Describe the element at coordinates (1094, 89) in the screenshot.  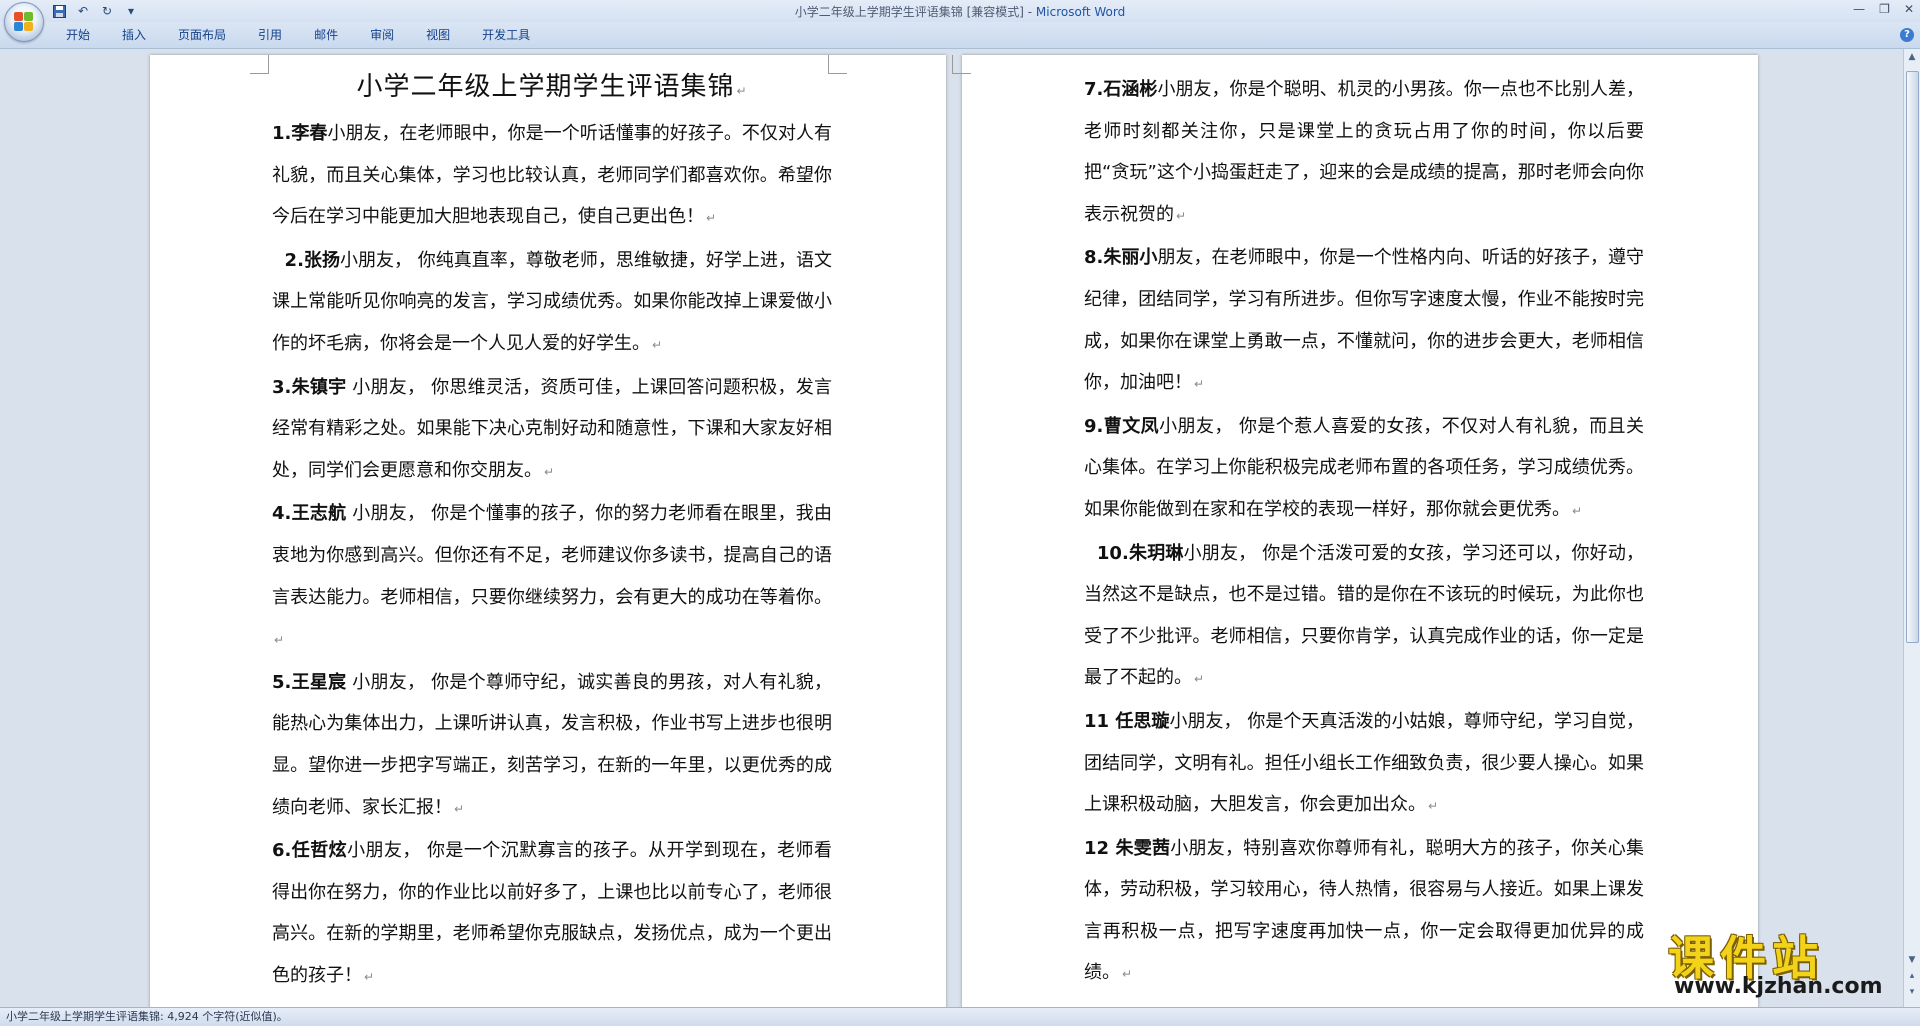
I see `entry-number: 7.` at that location.